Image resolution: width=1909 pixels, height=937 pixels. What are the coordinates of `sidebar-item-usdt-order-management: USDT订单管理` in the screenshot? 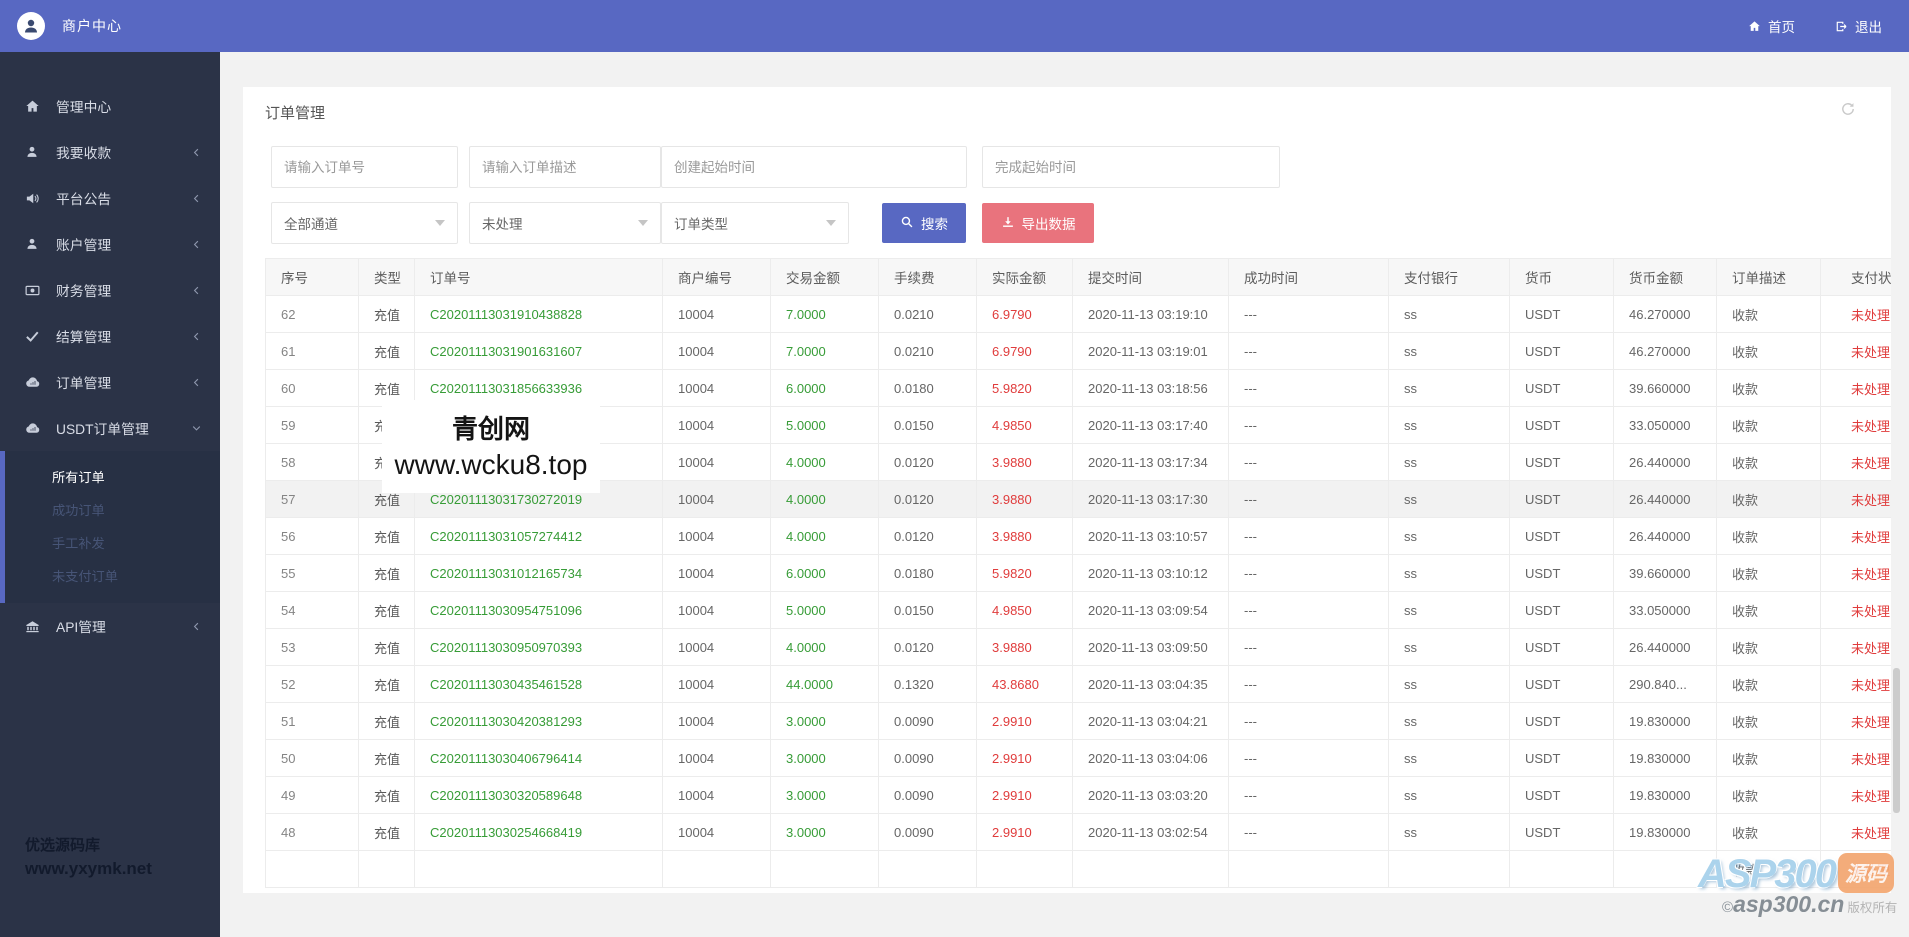 It's located at (110, 428).